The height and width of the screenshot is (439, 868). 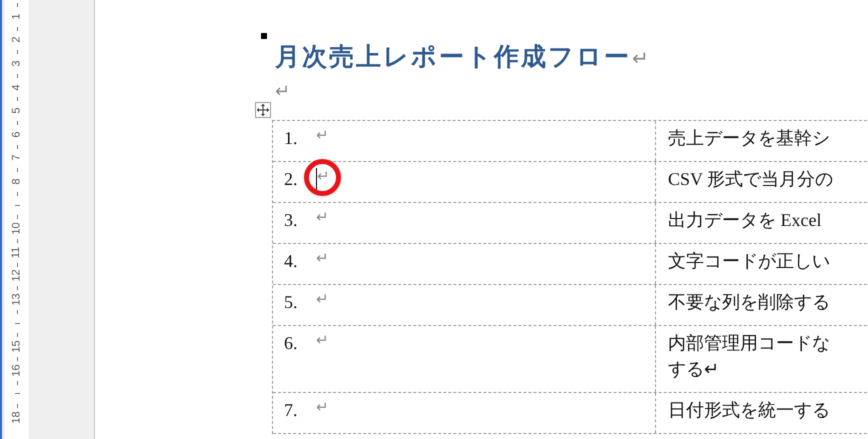 What do you see at coordinates (264, 36) in the screenshot?
I see `paragraph-marker-icon` at bounding box center [264, 36].